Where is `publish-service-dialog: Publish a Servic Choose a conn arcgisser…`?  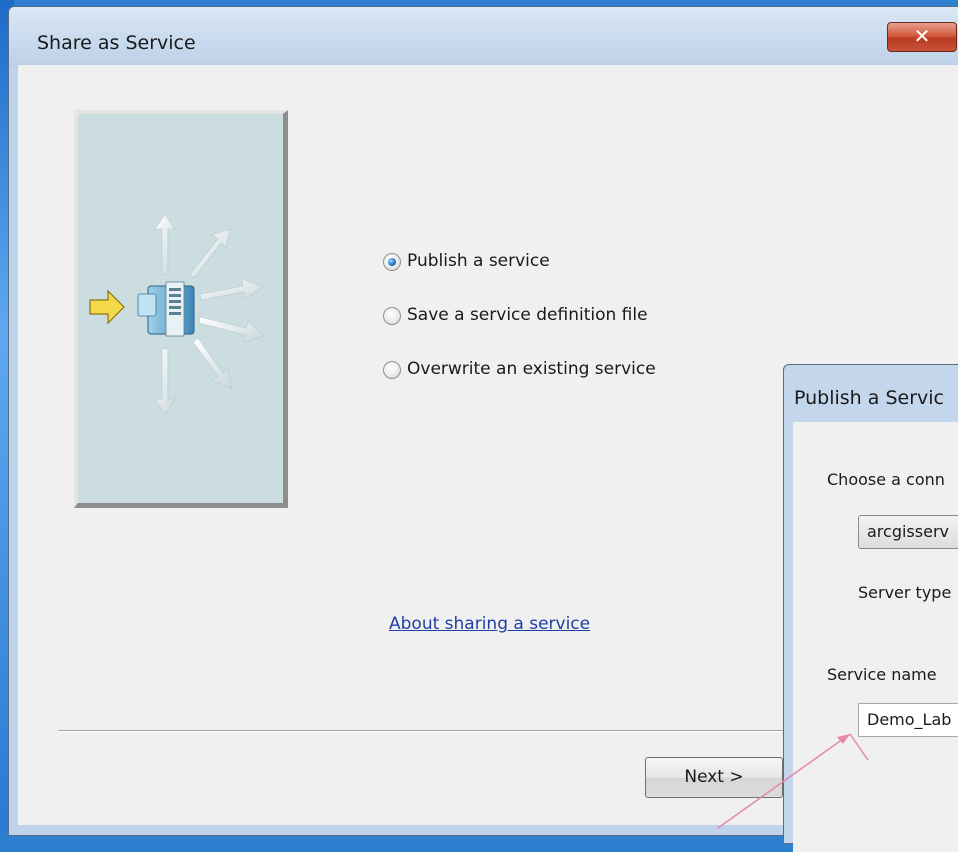
publish-service-dialog: Publish a Servic Choose a conn arcgisser… is located at coordinates (870, 608).